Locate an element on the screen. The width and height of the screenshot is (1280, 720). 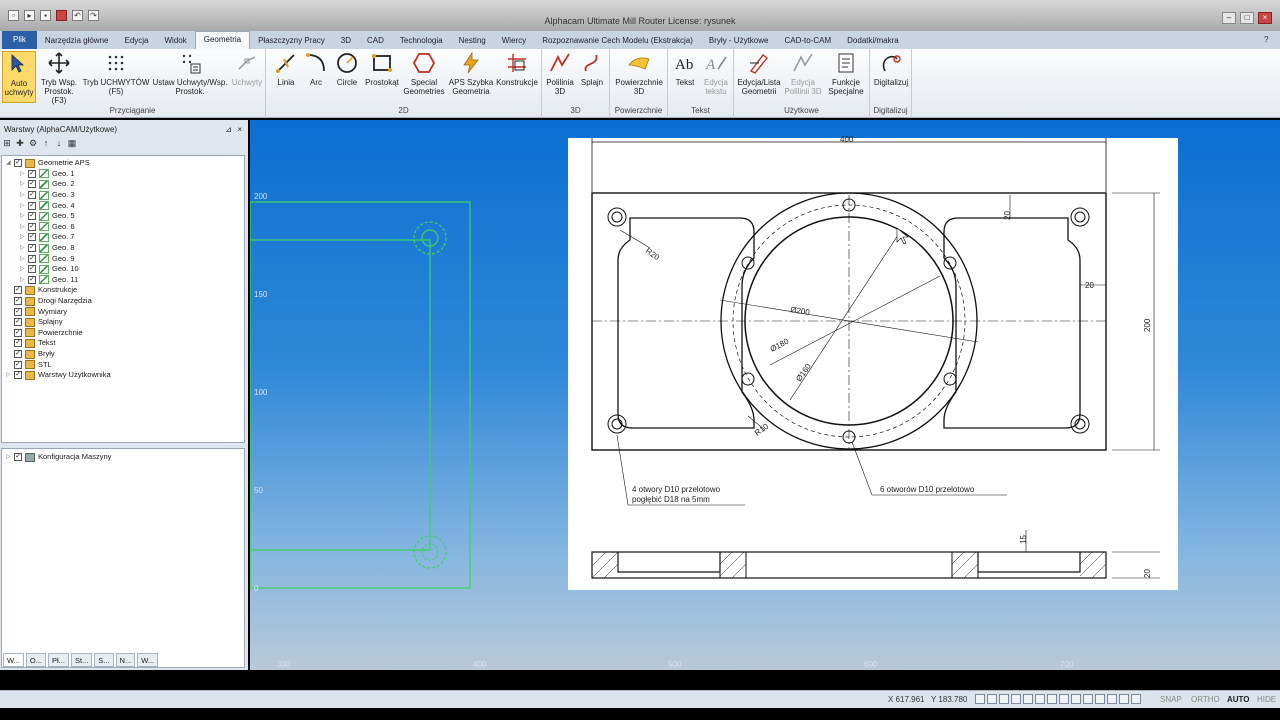
snap-tangent-icon is located at coordinates (1016, 699).